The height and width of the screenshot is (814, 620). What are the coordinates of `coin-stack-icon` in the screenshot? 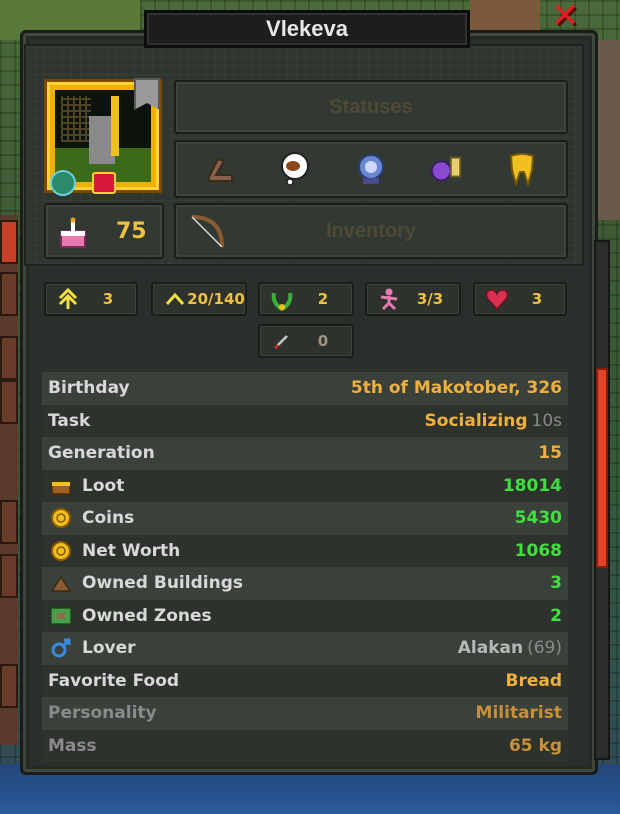 It's located at (61, 551).